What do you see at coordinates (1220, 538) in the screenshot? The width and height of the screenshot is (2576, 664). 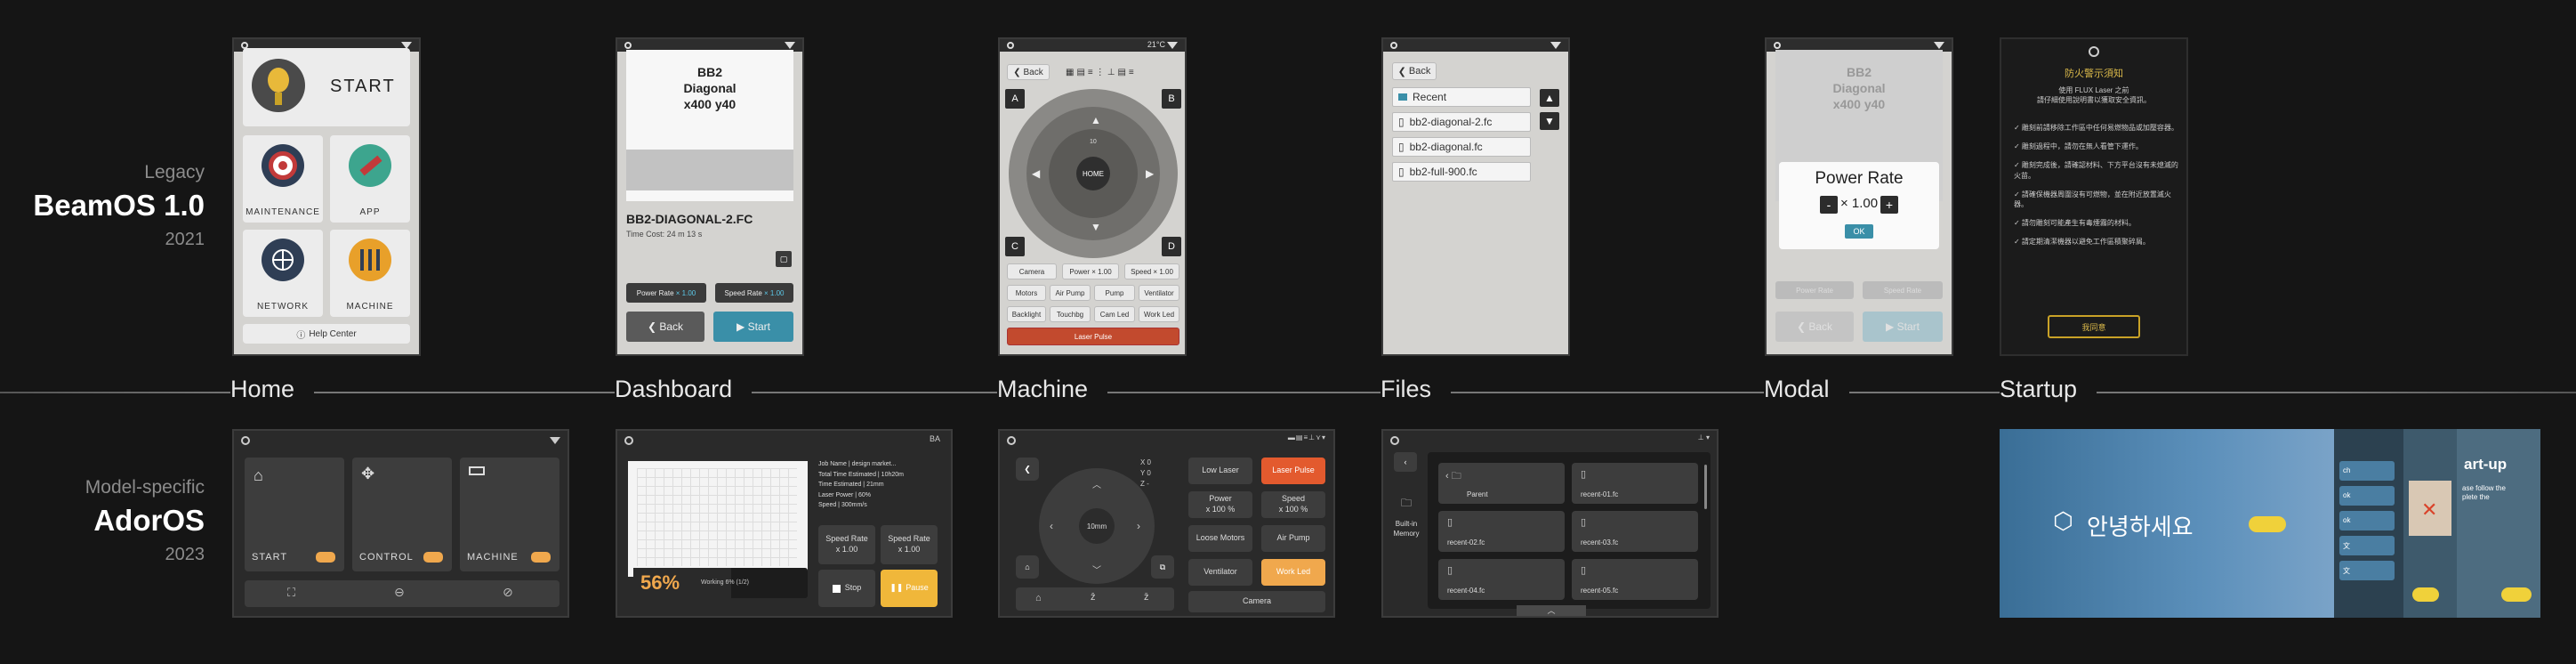 I see `loose-motors-button: Loose Motors` at bounding box center [1220, 538].